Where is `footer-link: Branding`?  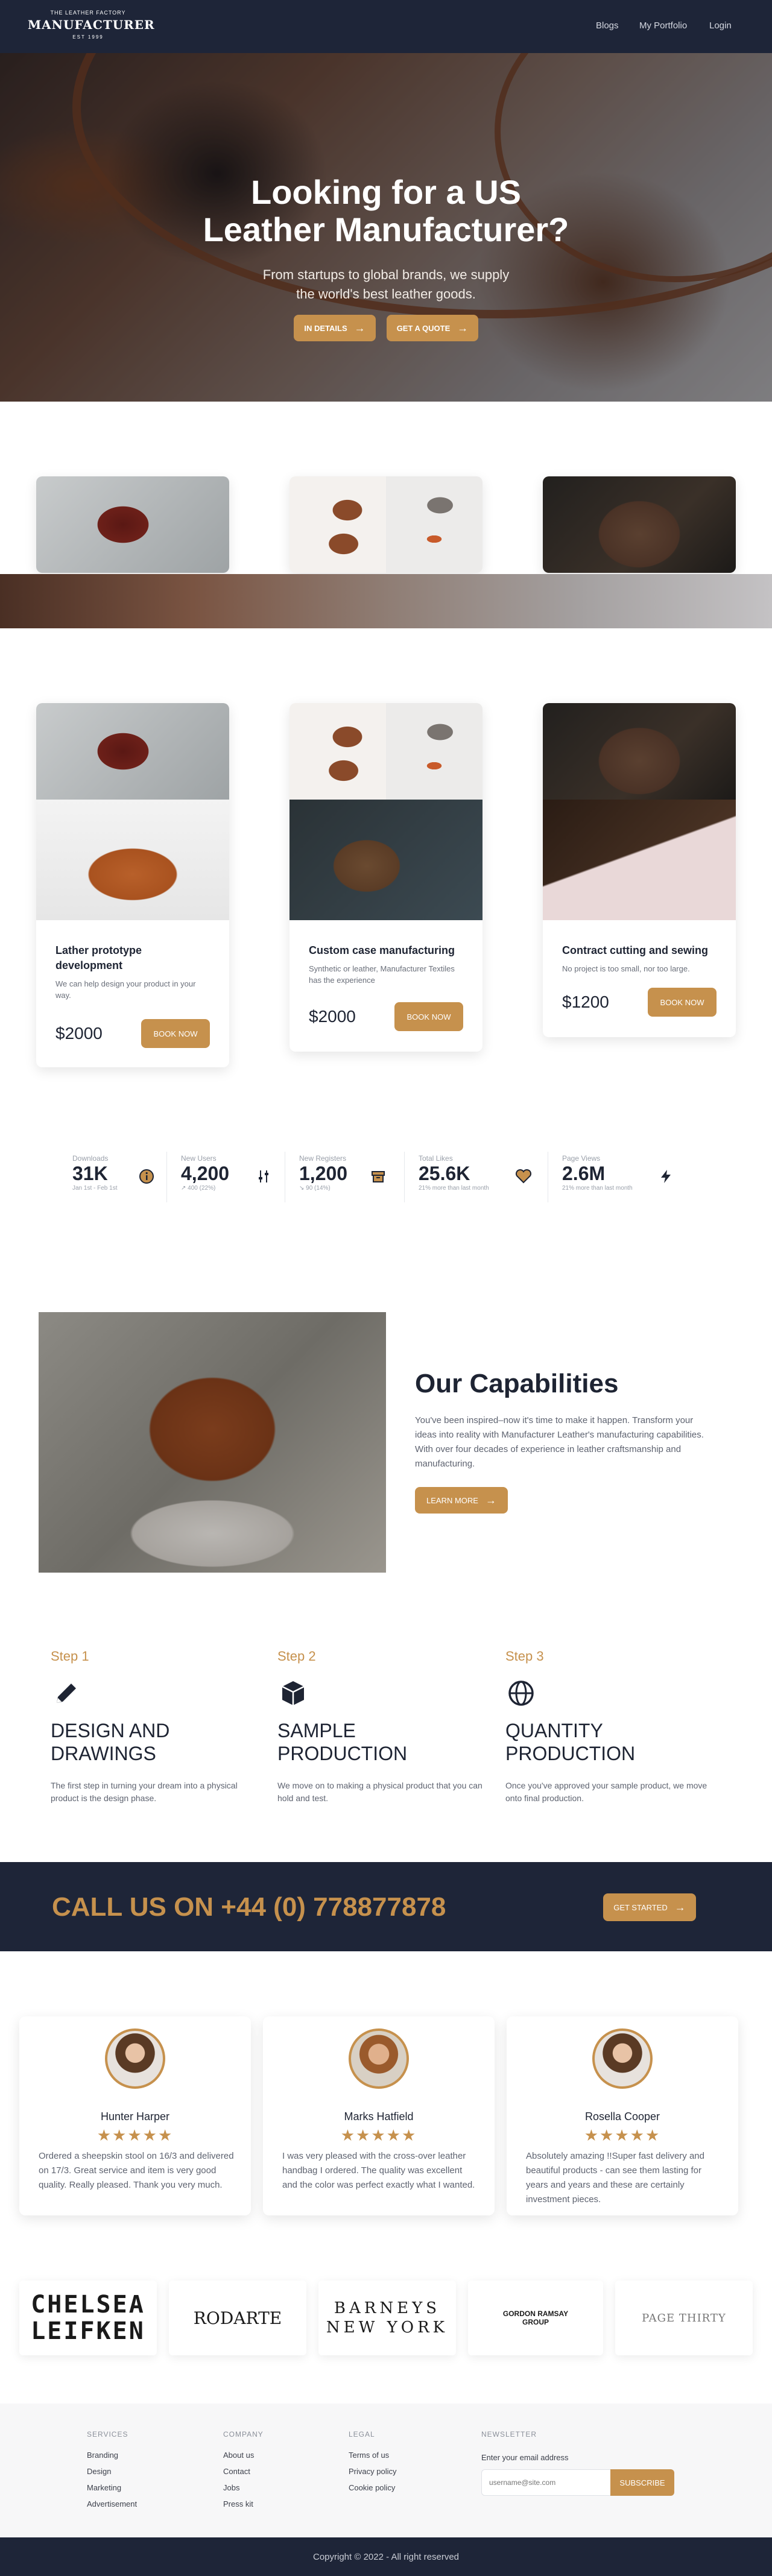
footer-link: Branding is located at coordinates (112, 2455).